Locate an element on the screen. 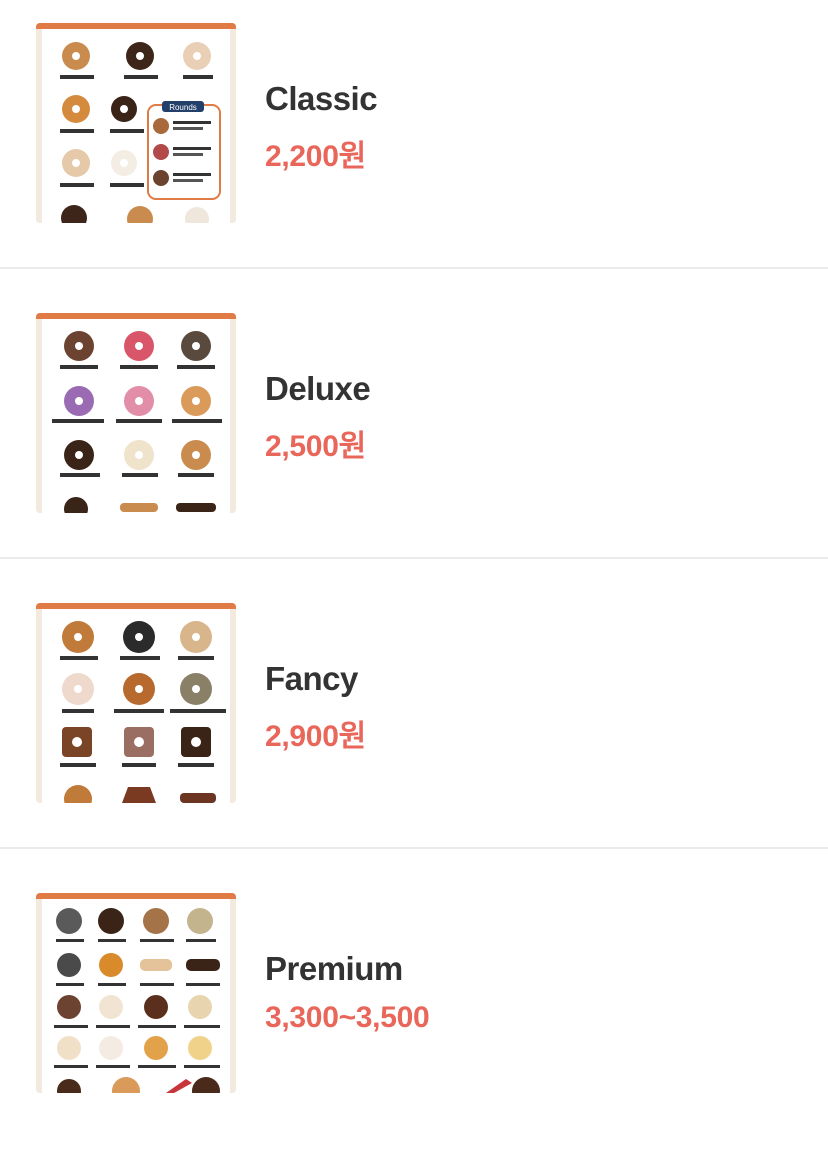 This screenshot has width=828, height=1160. premium-menu-thumbnail is located at coordinates (136, 993).